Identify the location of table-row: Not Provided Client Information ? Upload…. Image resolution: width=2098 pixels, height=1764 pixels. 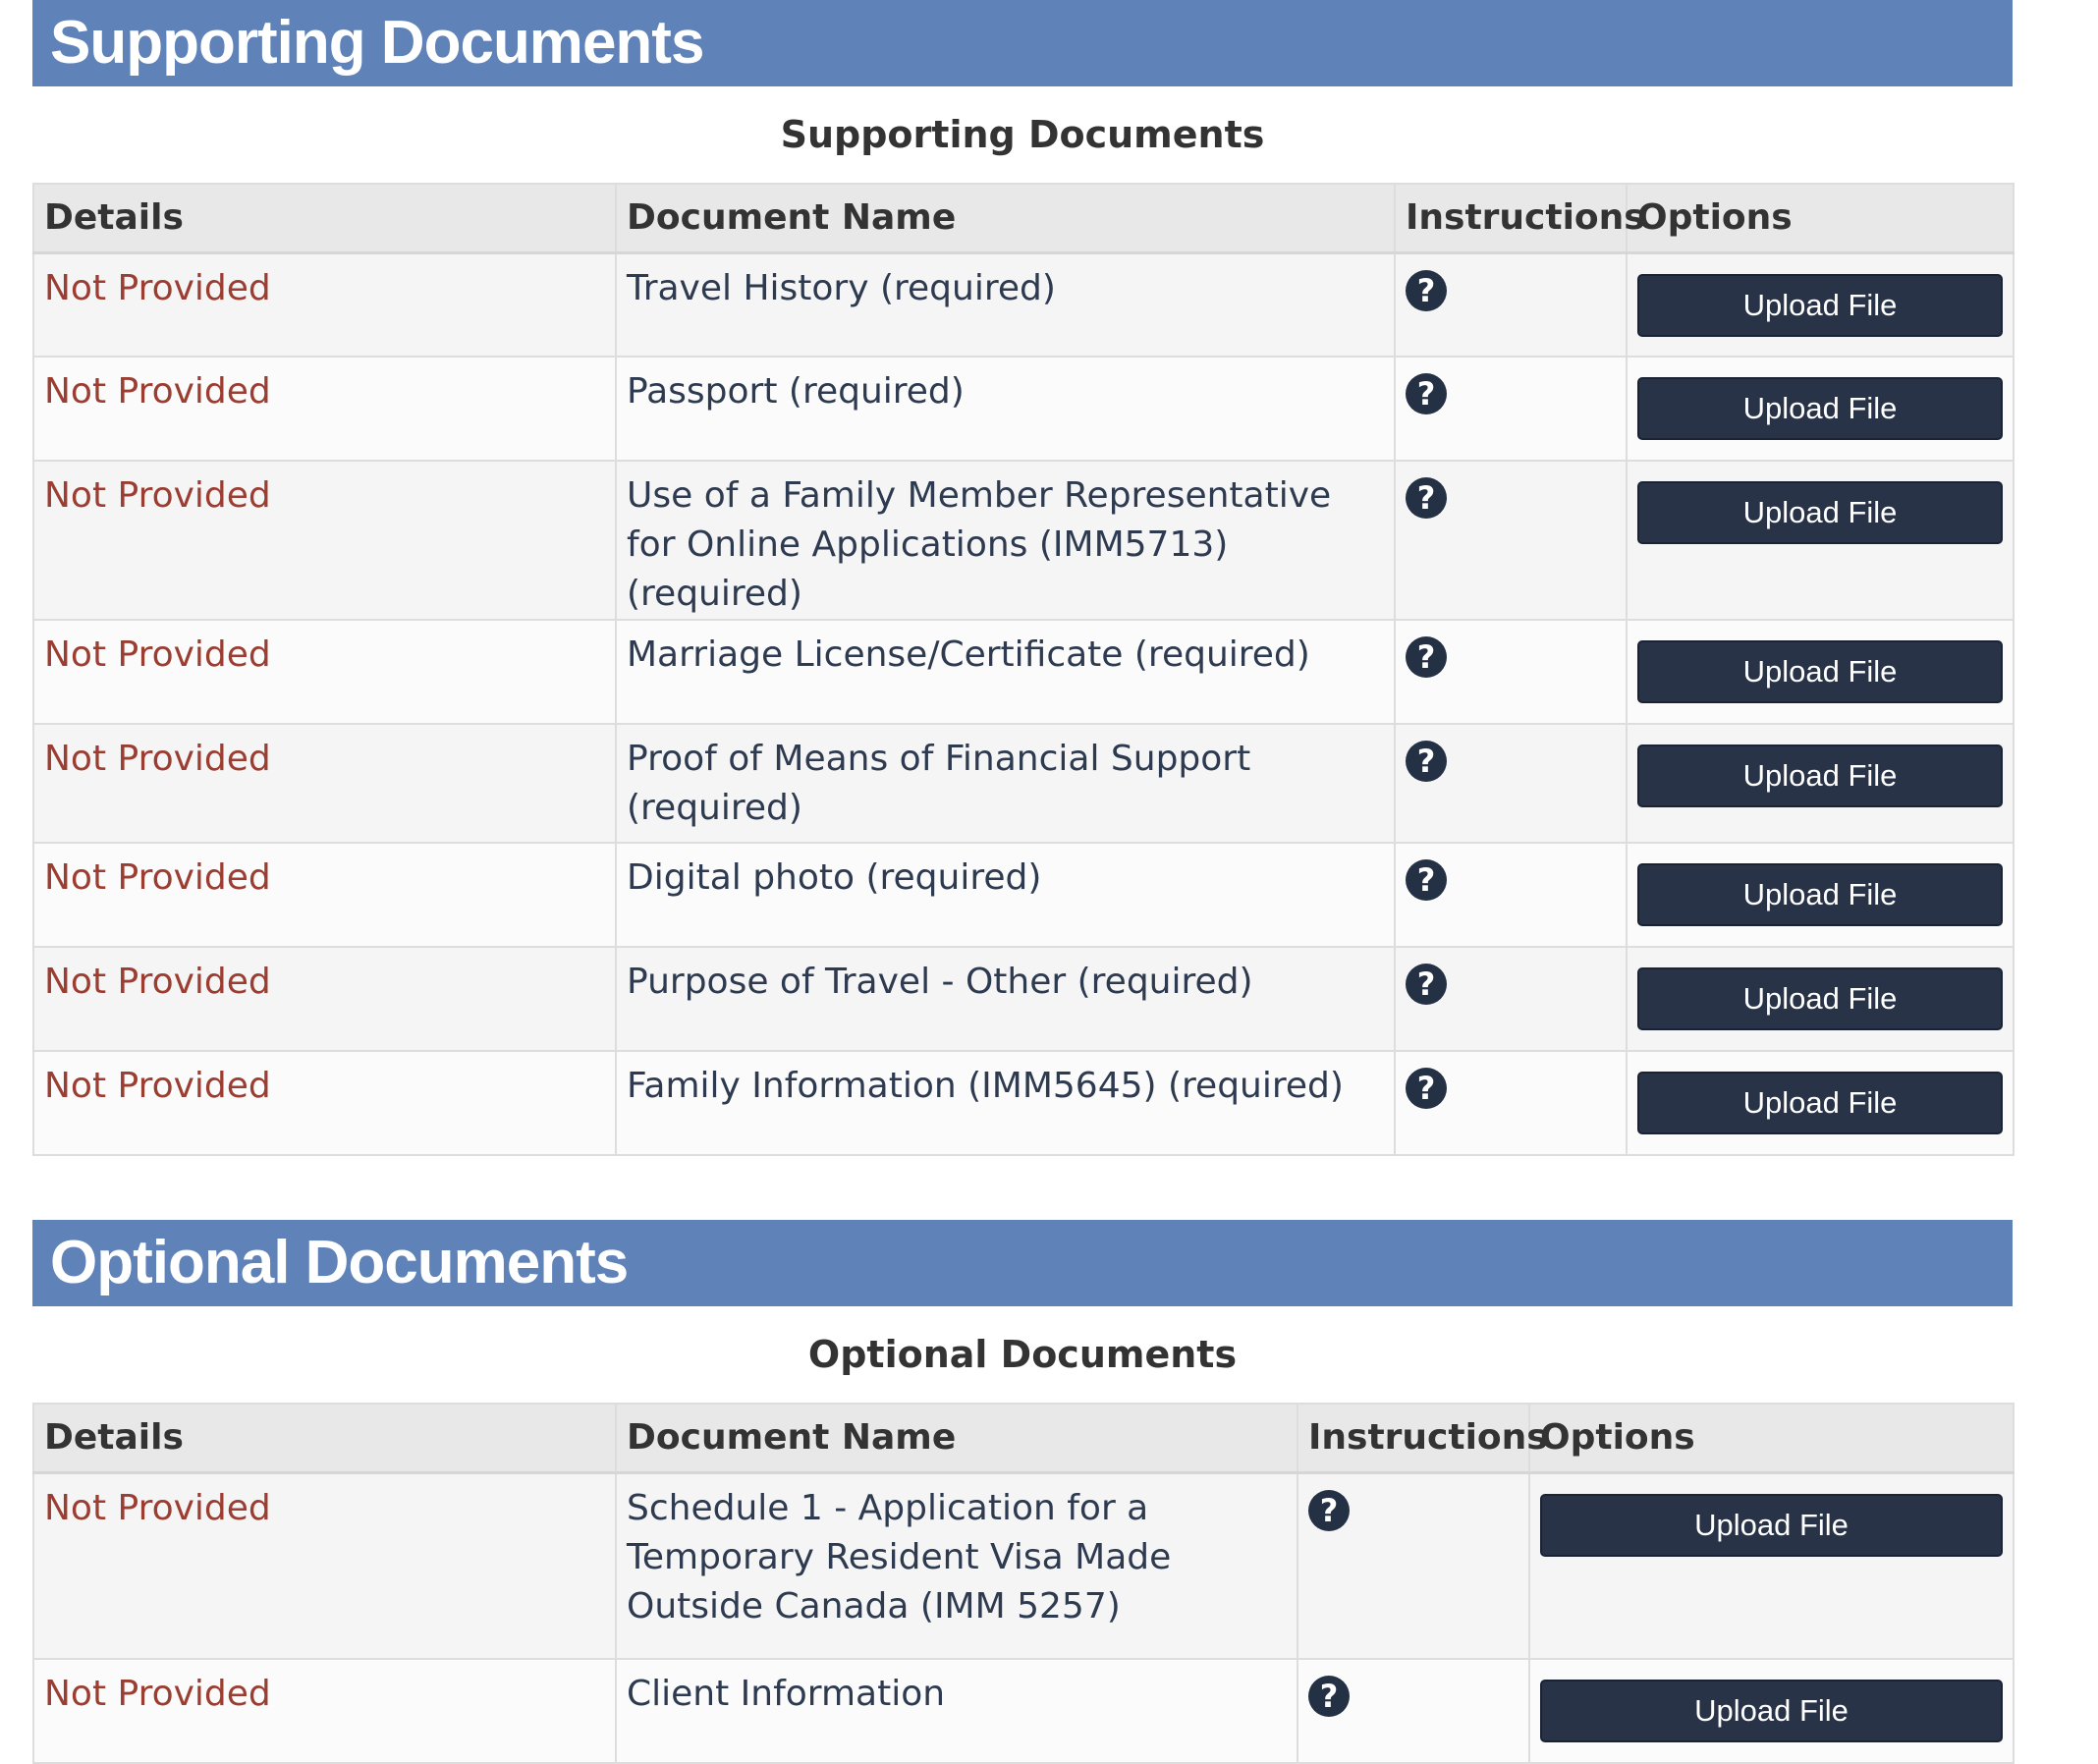
(1023, 1711).